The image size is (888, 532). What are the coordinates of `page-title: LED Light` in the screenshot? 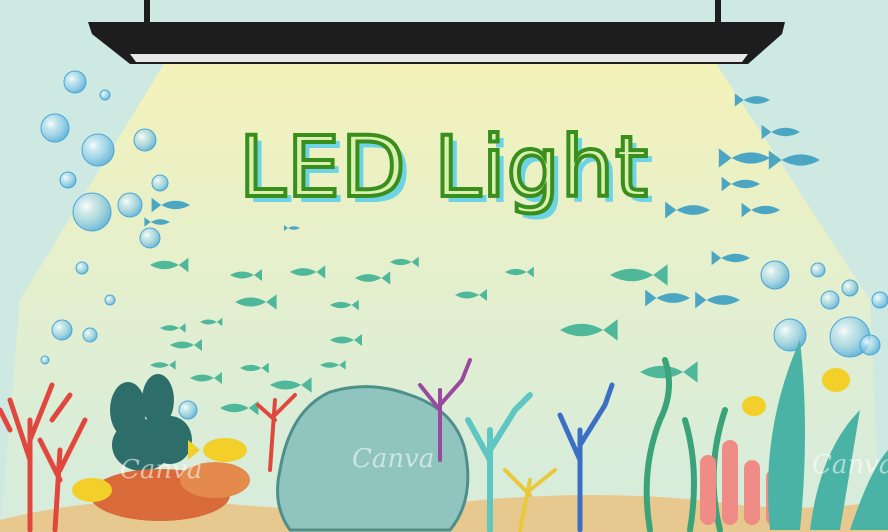 It's located at (443, 167).